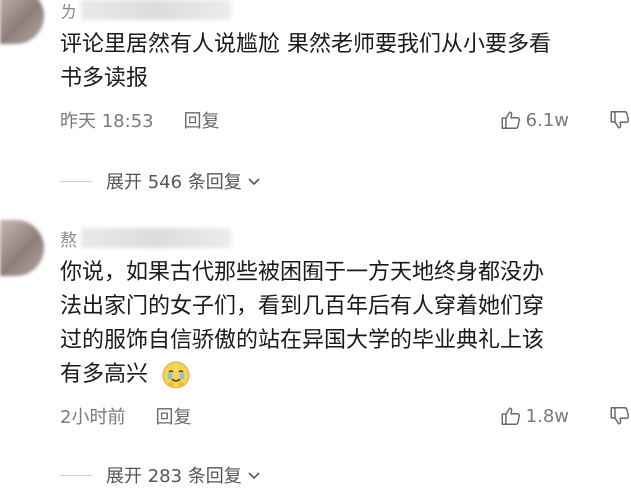  Describe the element at coordinates (107, 121) in the screenshot. I see `timestamp: 昨天 18:53` at that location.